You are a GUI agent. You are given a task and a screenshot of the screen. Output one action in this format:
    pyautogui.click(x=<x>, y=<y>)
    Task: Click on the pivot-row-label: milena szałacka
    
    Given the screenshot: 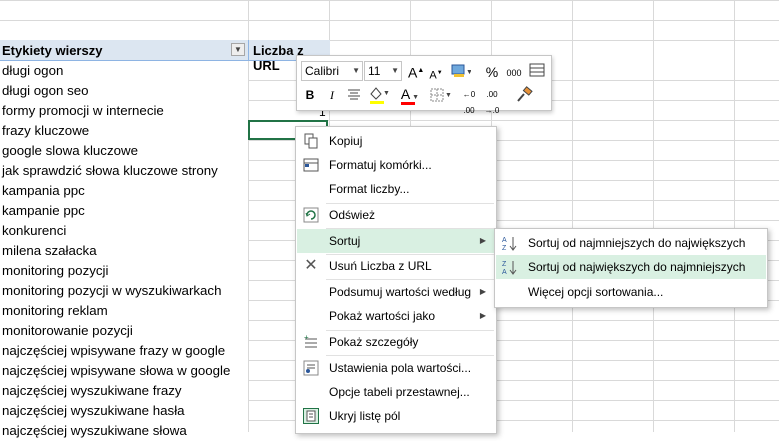 What is the action you would take?
    pyautogui.click(x=125, y=251)
    